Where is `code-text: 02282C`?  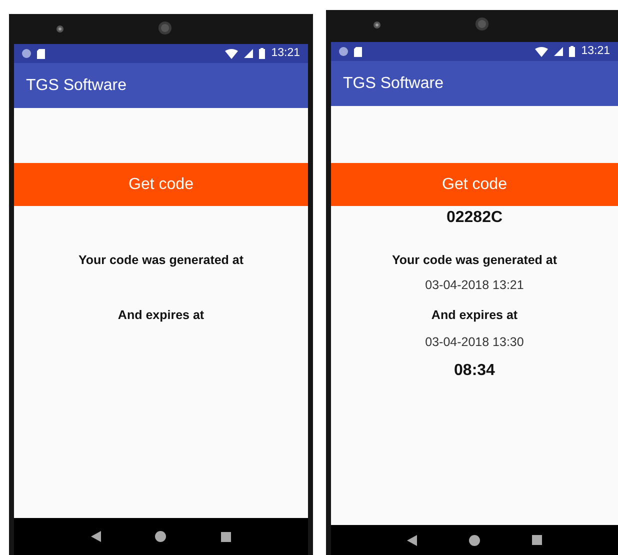 code-text: 02282C is located at coordinates (474, 218).